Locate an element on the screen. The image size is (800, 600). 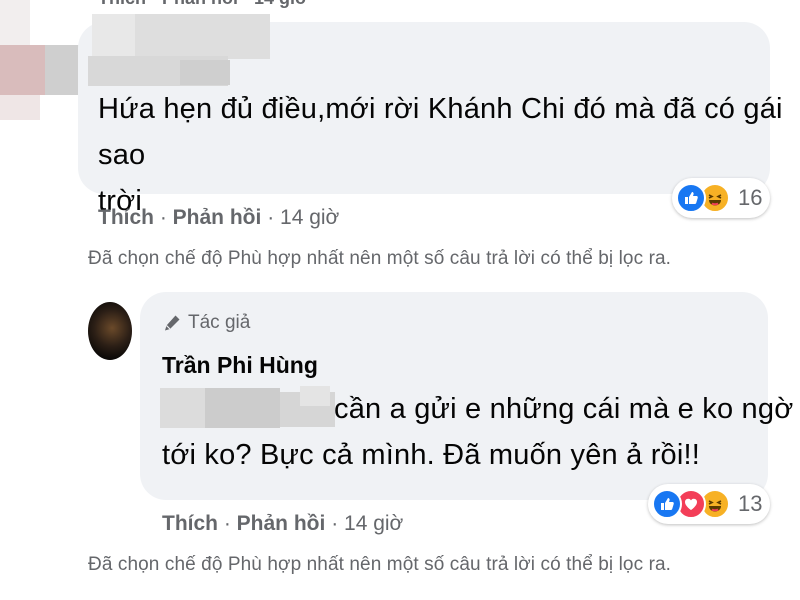
reaction-count: 13 is located at coordinates (750, 503).